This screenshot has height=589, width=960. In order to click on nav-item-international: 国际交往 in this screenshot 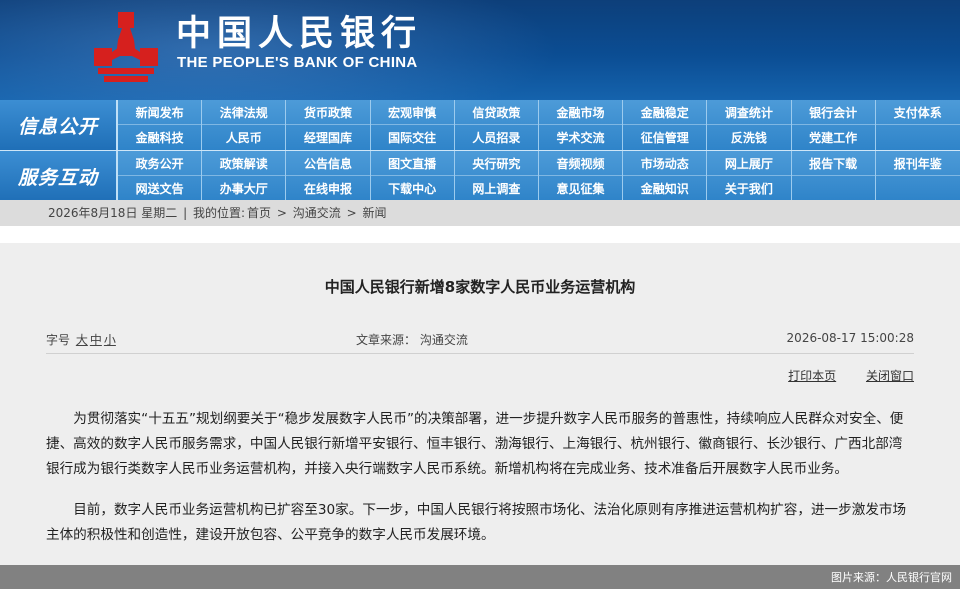, I will do `click(413, 137)`.